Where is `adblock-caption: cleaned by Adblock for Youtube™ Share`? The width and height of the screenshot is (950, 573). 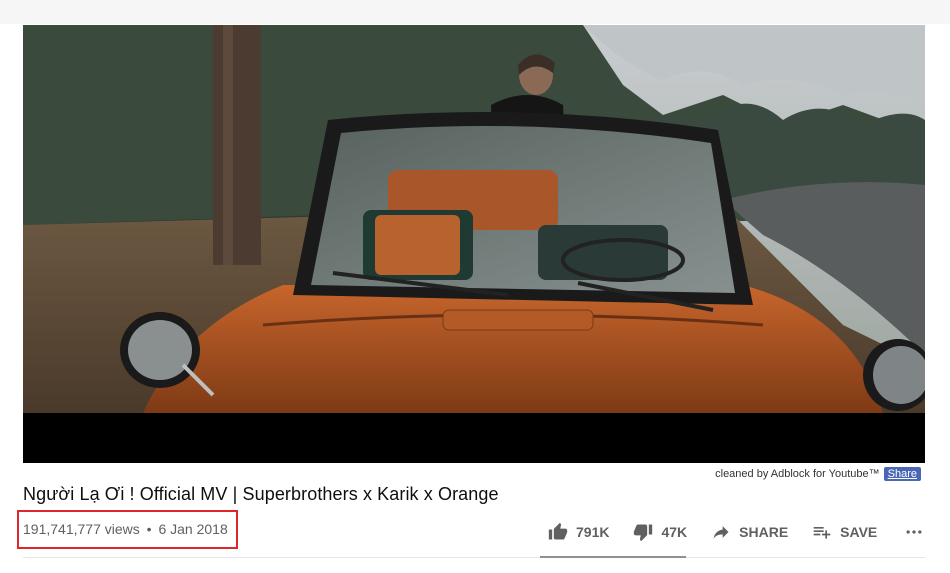 adblock-caption: cleaned by Adblock for Youtube™ Share is located at coordinates (818, 474).